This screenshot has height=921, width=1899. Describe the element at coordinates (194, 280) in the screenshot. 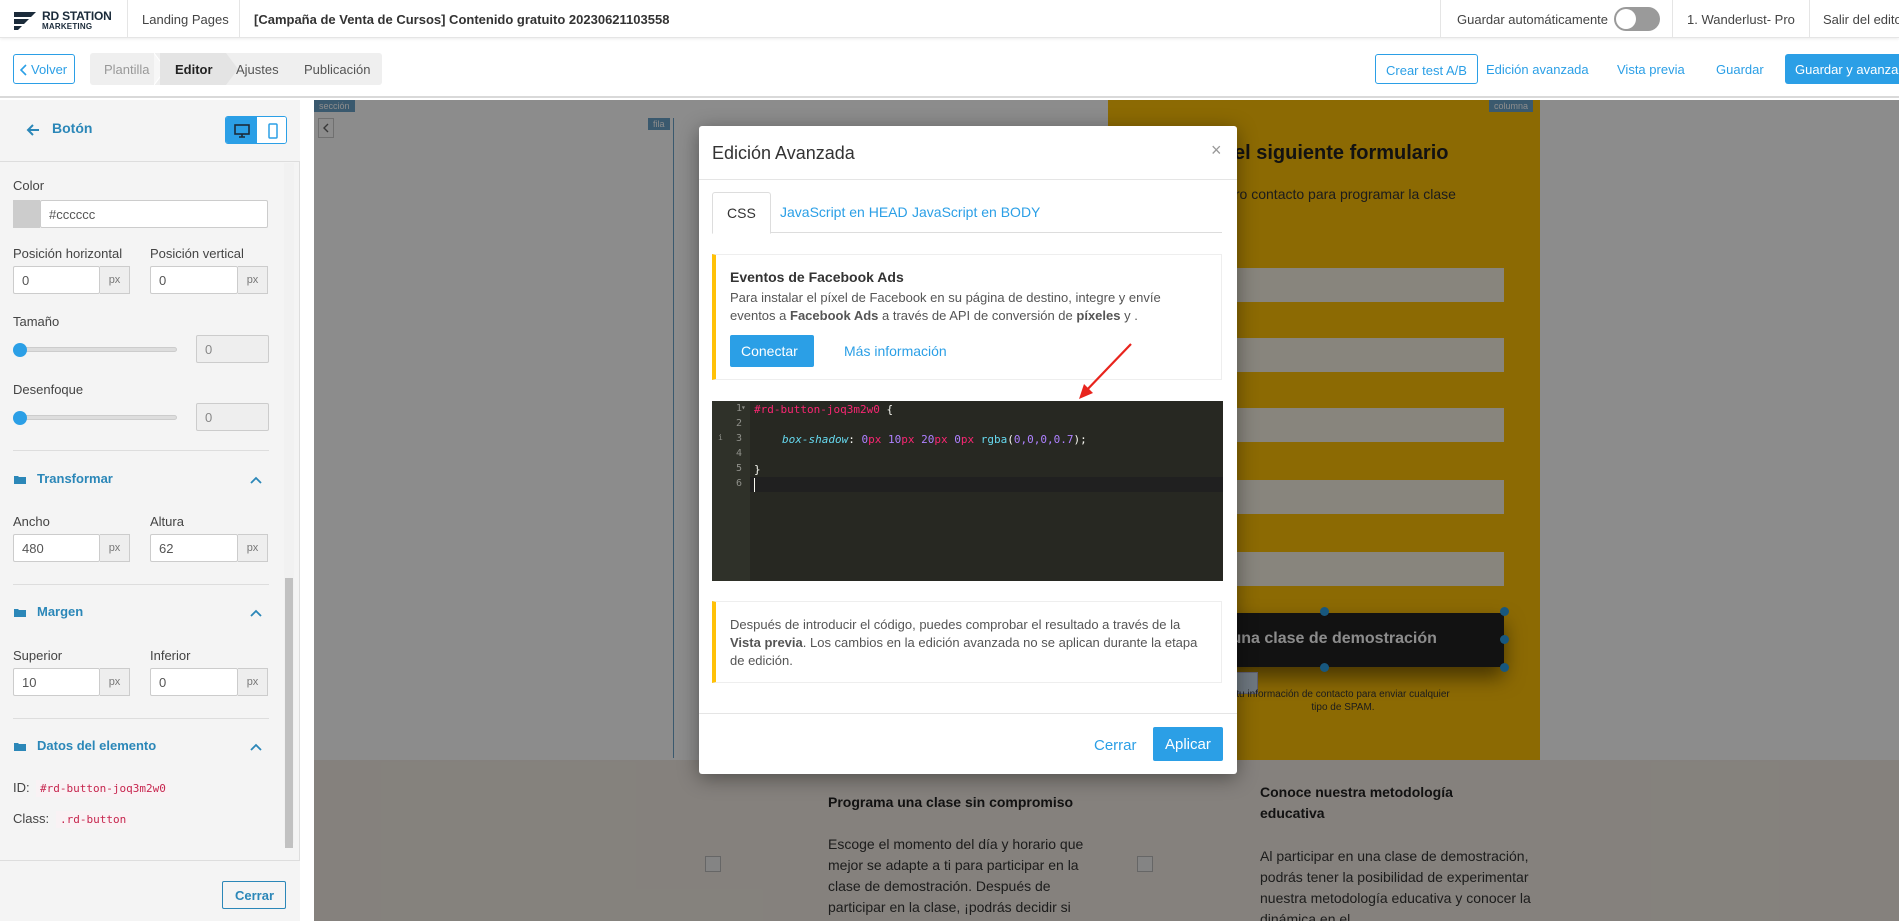

I see `pos-v-input: 0` at that location.